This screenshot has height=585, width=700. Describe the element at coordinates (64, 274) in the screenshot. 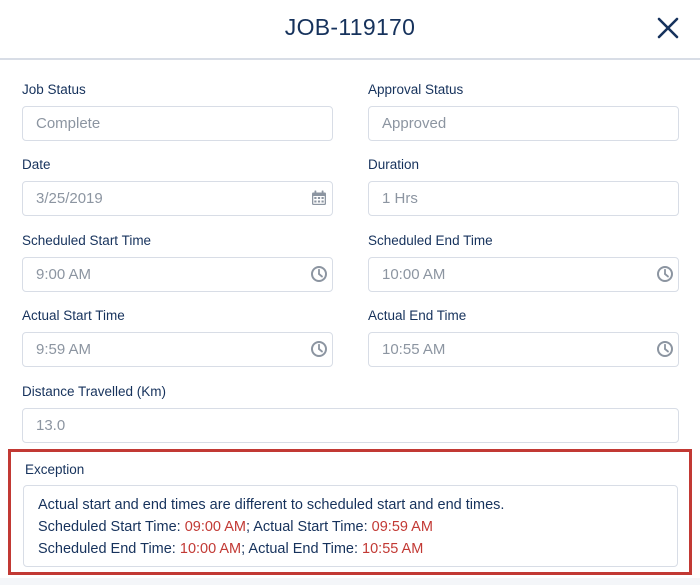

I see `scheduled-start-value: 9:00 AM` at that location.